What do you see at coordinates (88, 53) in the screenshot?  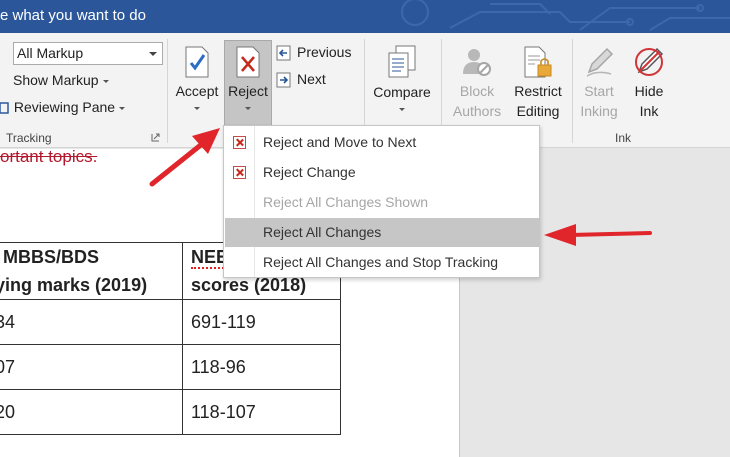 I see `markup-select: All Markup` at bounding box center [88, 53].